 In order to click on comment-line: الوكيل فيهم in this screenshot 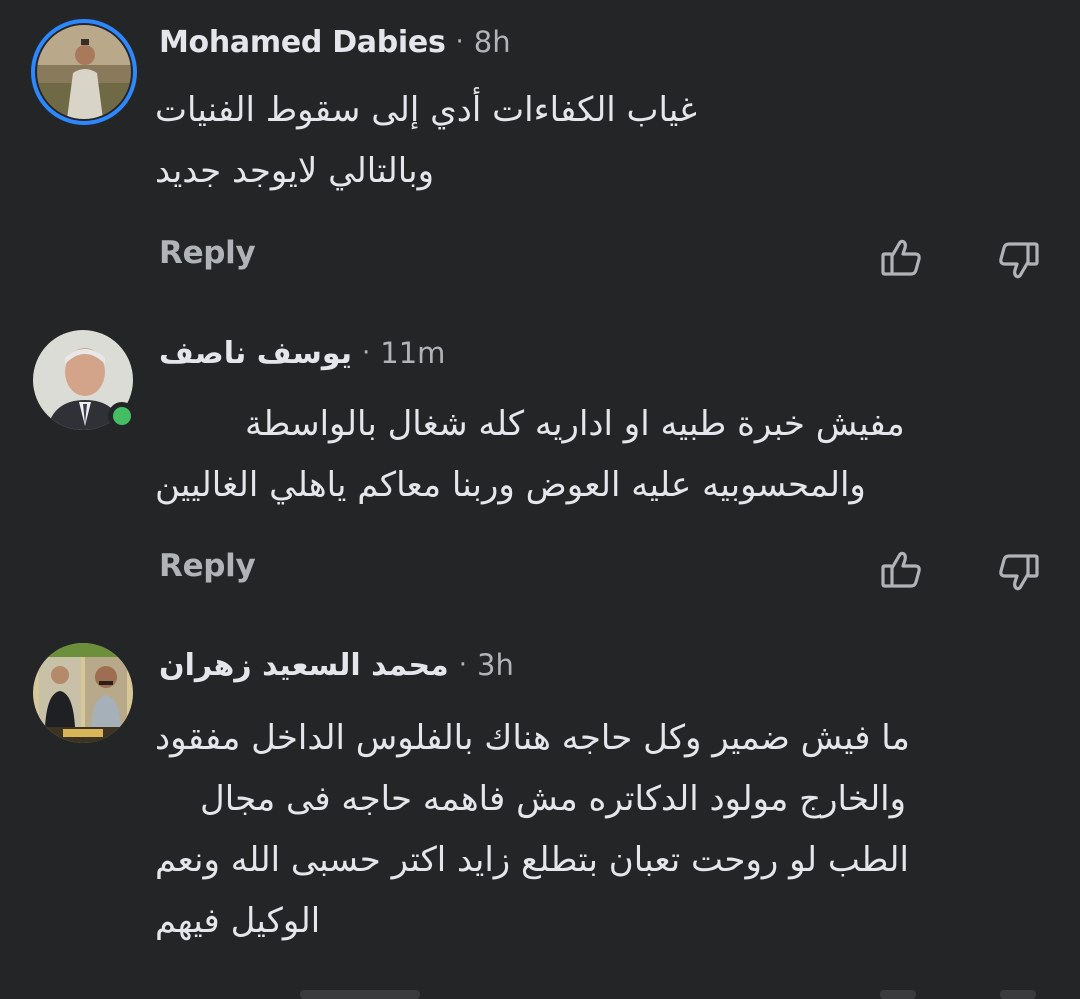, I will do `click(238, 921)`.